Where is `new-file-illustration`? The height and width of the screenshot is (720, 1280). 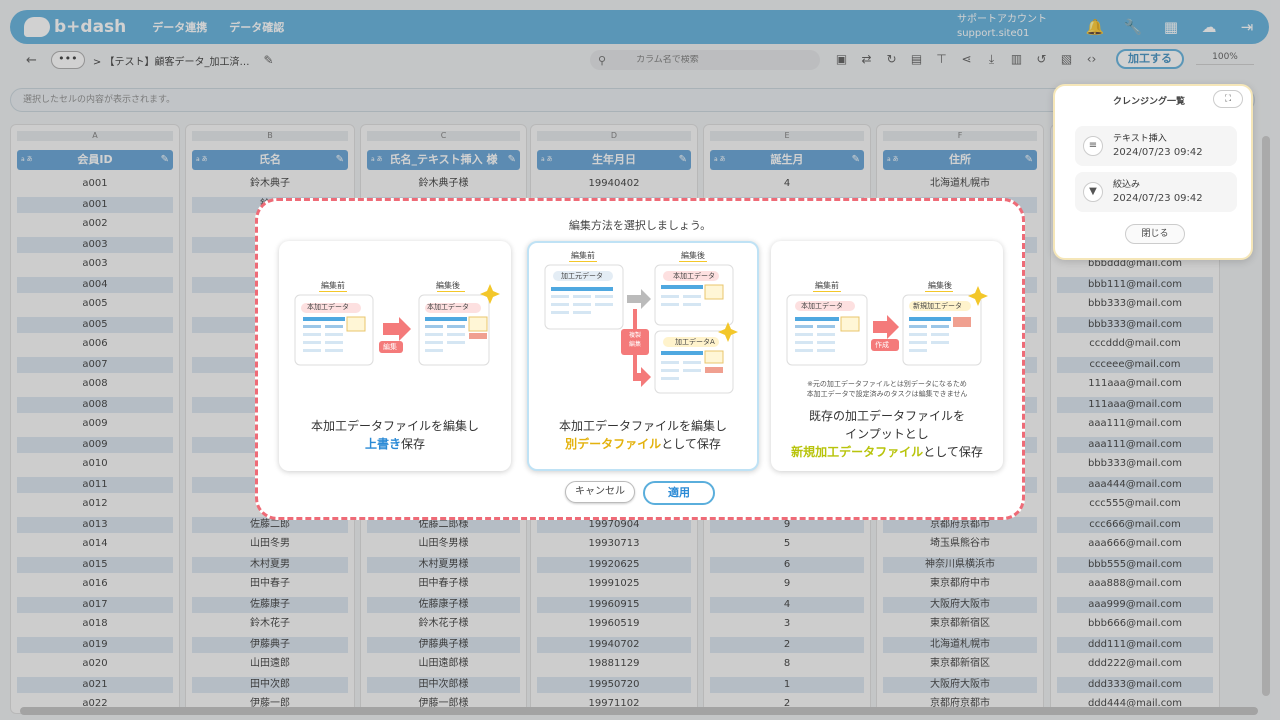 new-file-illustration is located at coordinates (887, 326).